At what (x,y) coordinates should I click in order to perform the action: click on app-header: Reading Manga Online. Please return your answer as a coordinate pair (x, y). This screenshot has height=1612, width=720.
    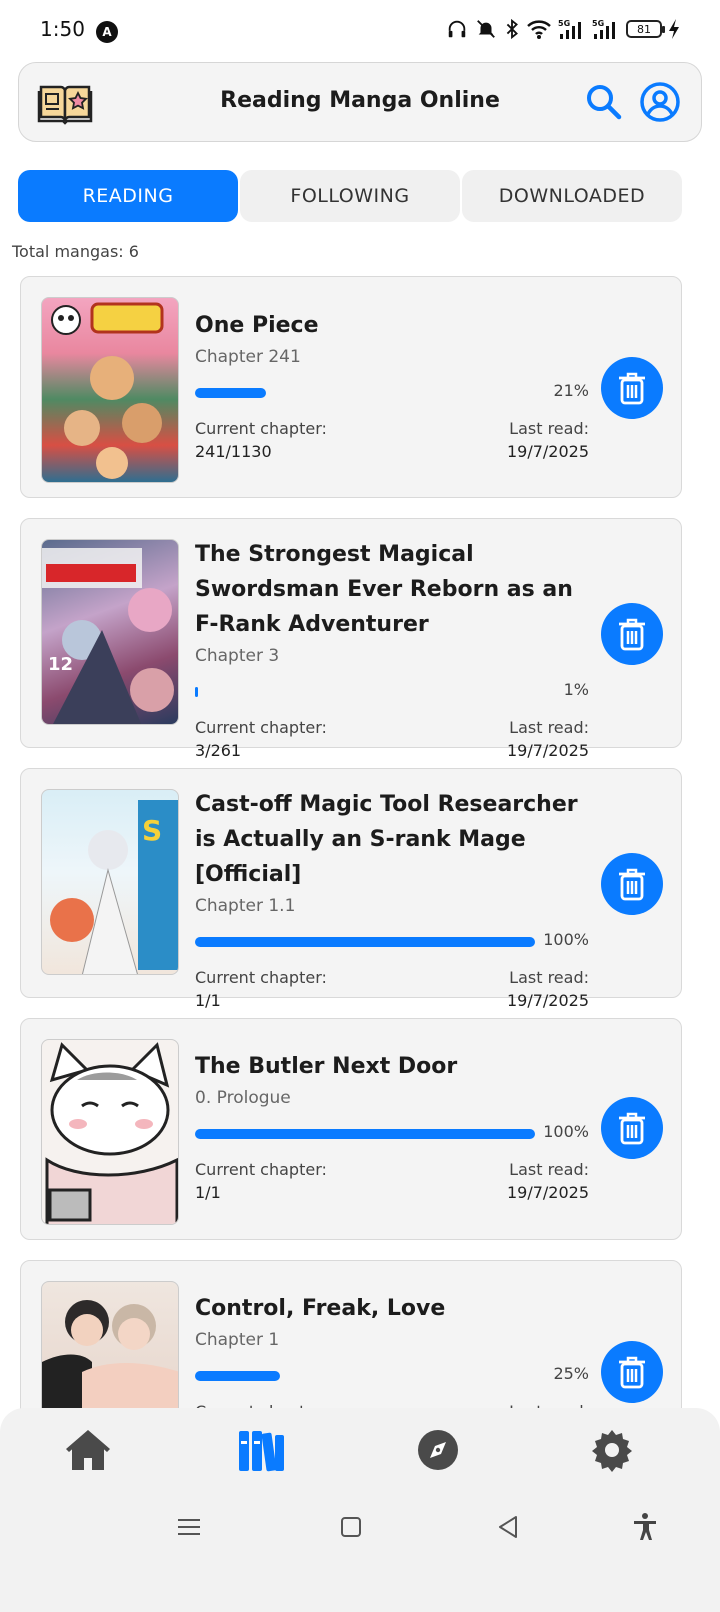
    Looking at the image, I should click on (360, 102).